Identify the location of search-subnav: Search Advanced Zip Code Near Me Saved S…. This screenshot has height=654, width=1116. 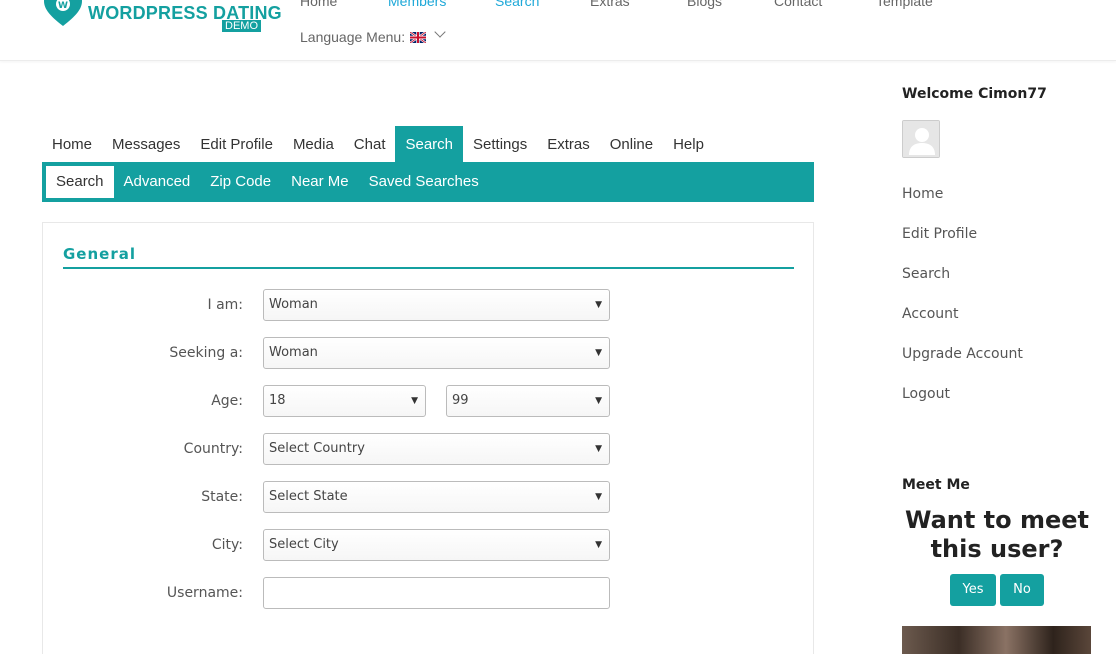
(428, 182).